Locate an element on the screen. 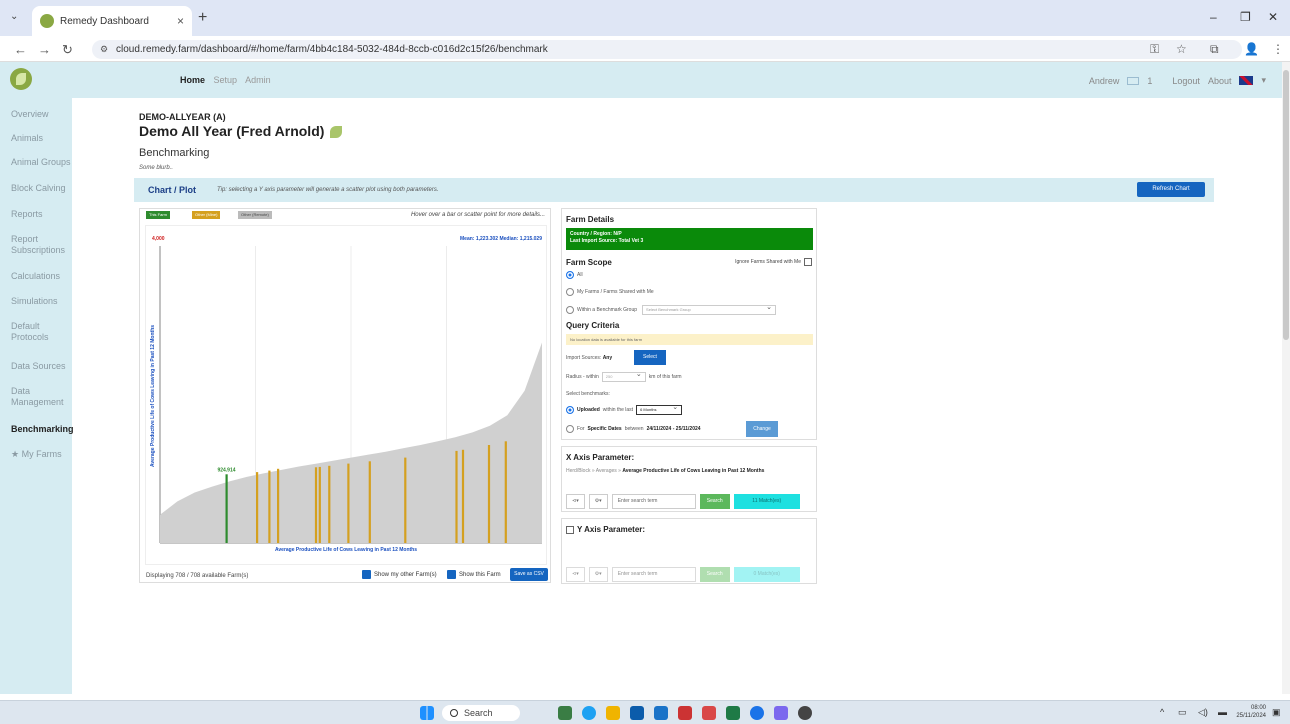 This screenshot has height=724, width=1290. teams-icon is located at coordinates (781, 713).